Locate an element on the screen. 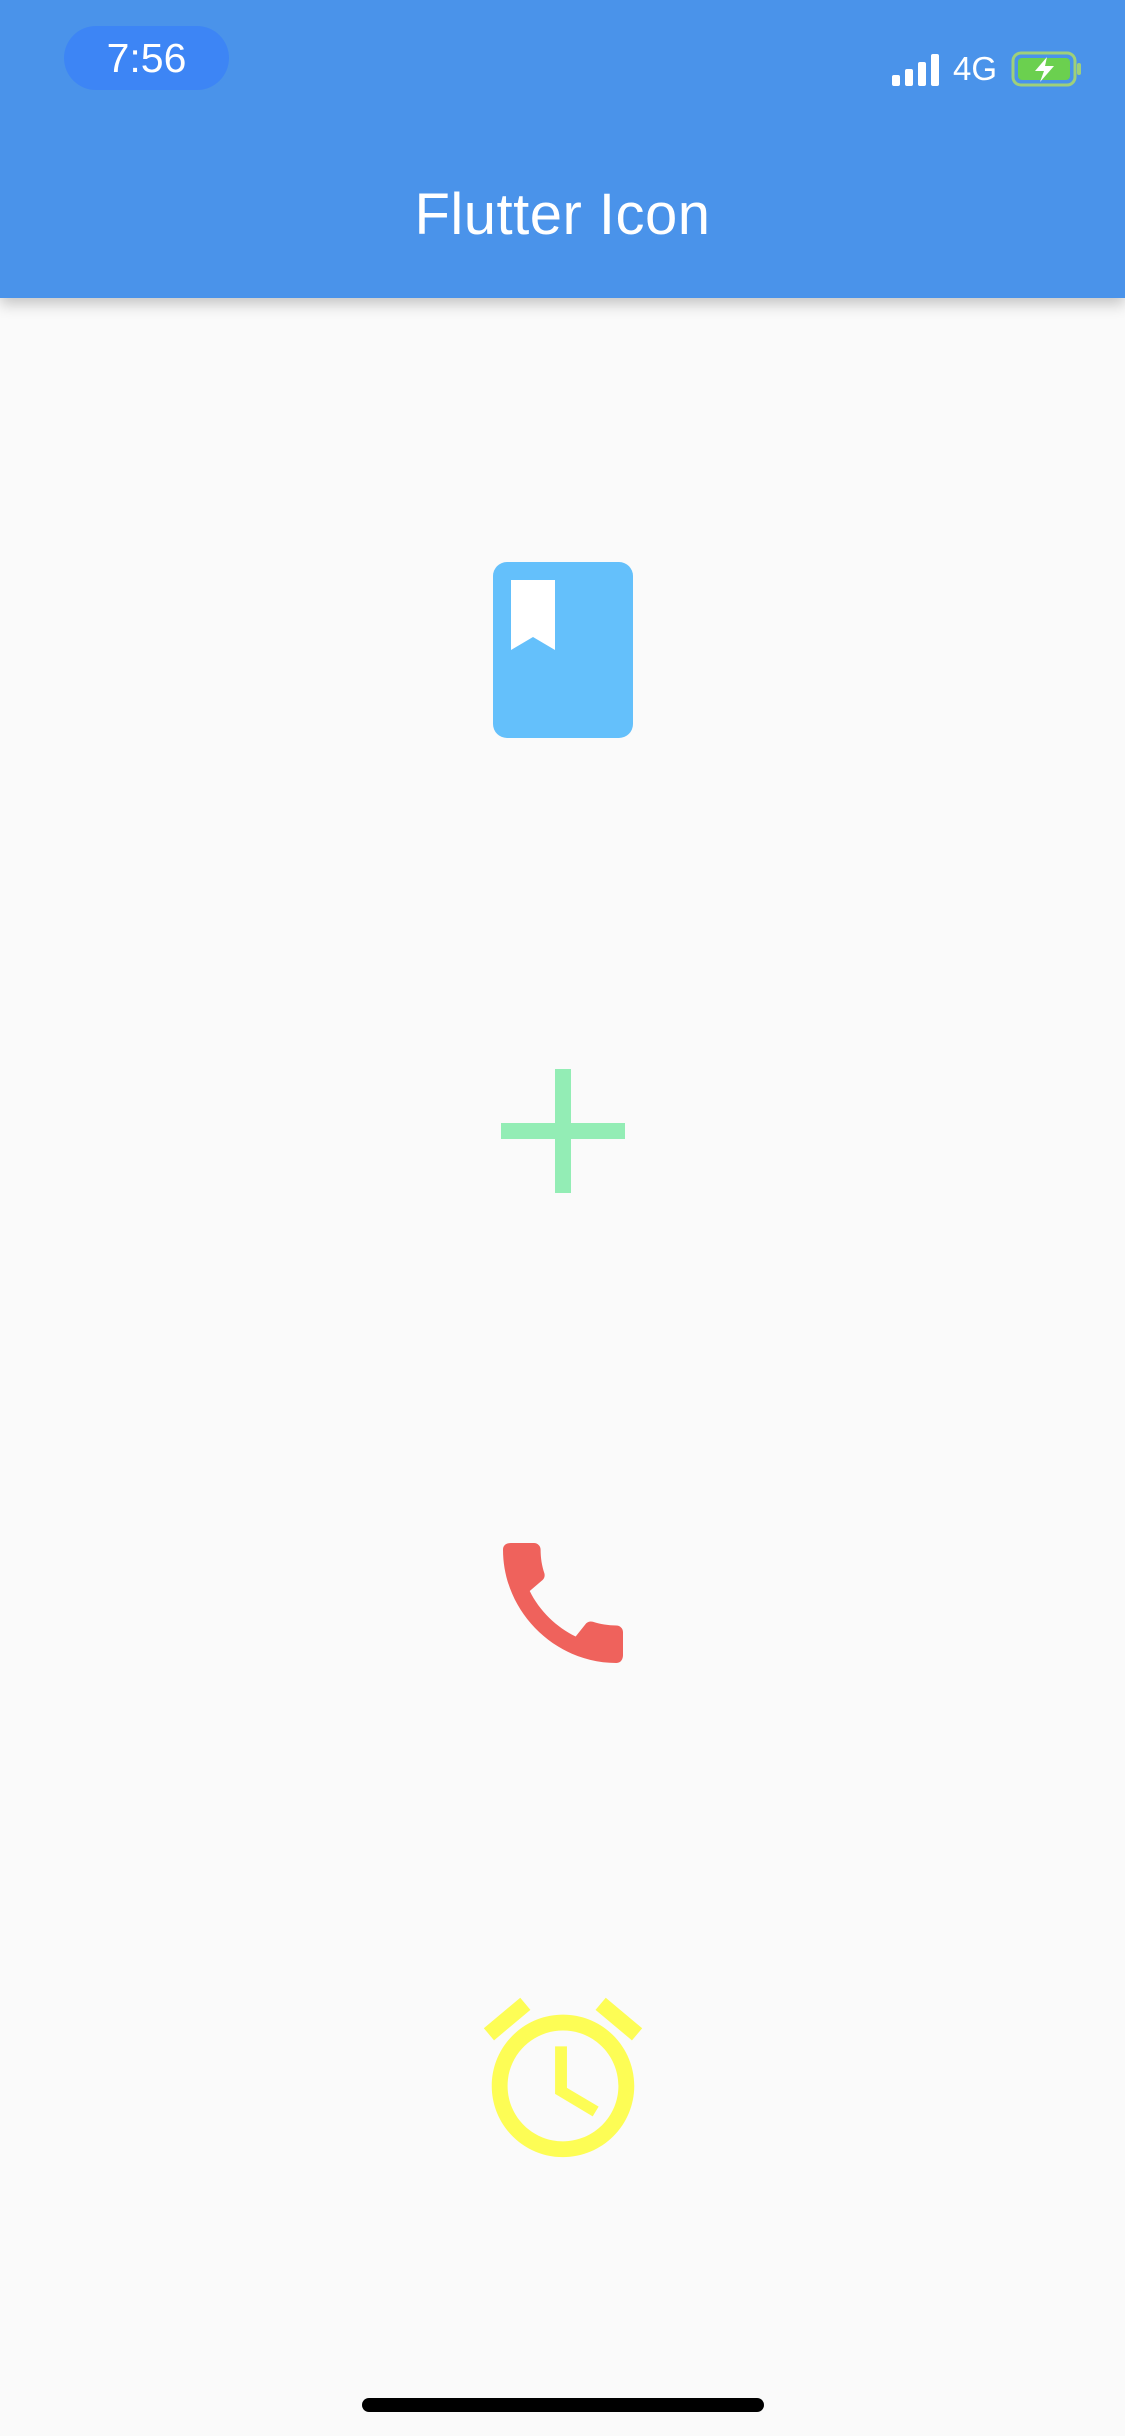 The image size is (1125, 2436). book-icon-cell is located at coordinates (562, 650).